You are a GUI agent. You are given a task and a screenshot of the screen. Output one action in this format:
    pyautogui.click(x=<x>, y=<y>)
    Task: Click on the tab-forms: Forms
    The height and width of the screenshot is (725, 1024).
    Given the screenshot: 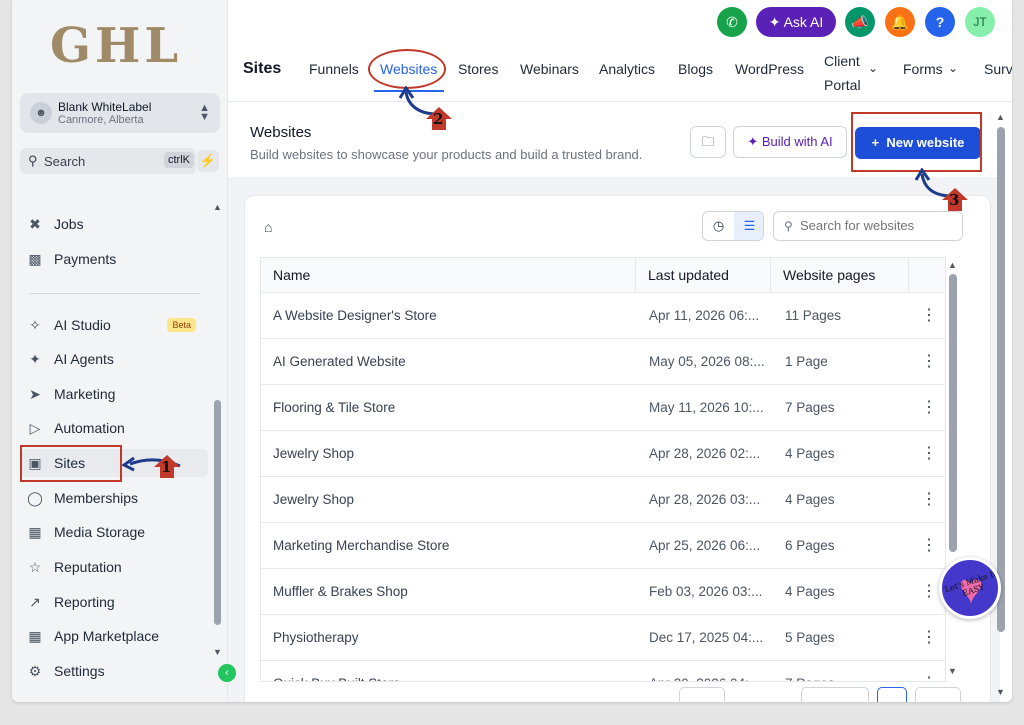 What is the action you would take?
    pyautogui.click(x=923, y=69)
    